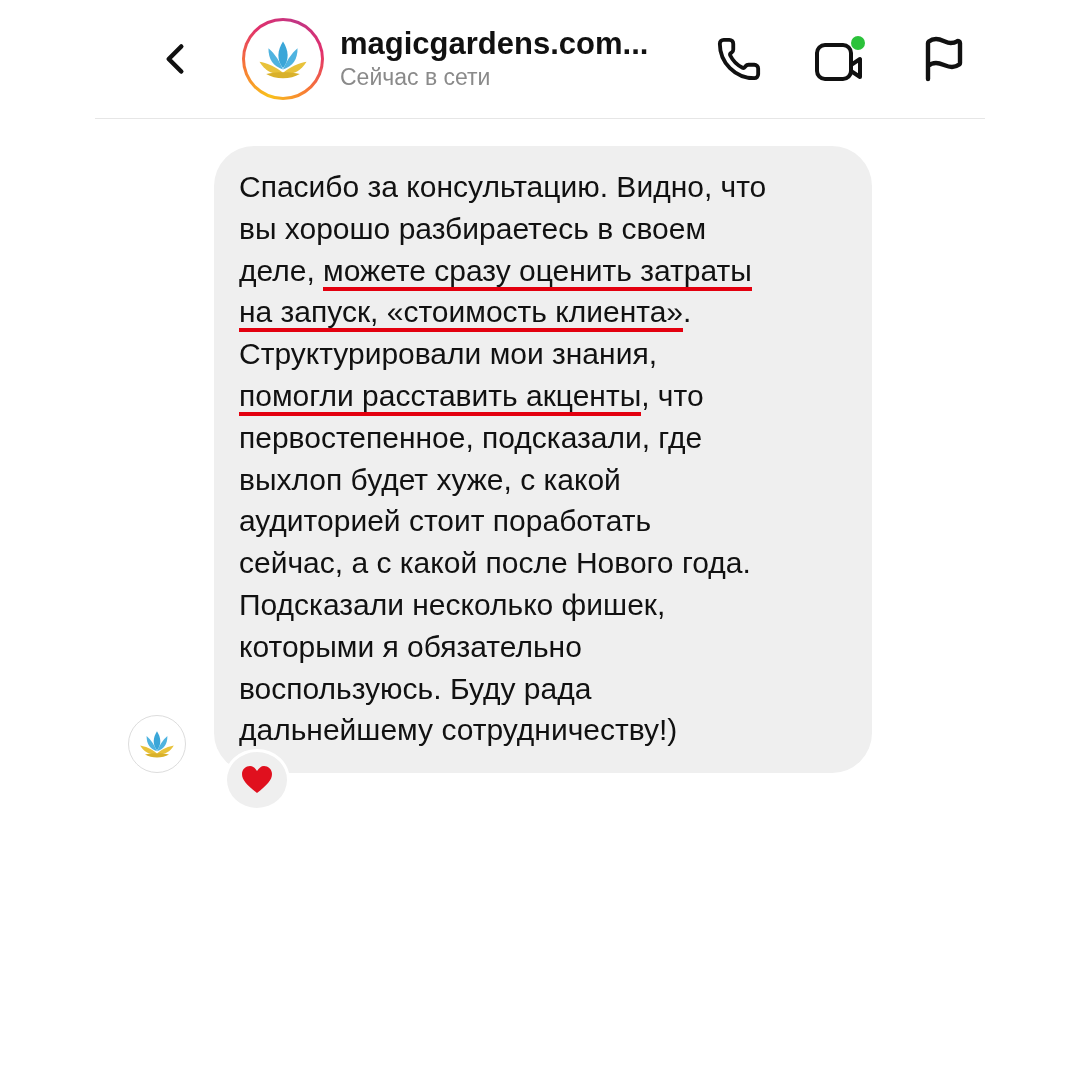 The image size is (1080, 1080). What do you see at coordinates (257, 780) in the screenshot?
I see `heart-icon` at bounding box center [257, 780].